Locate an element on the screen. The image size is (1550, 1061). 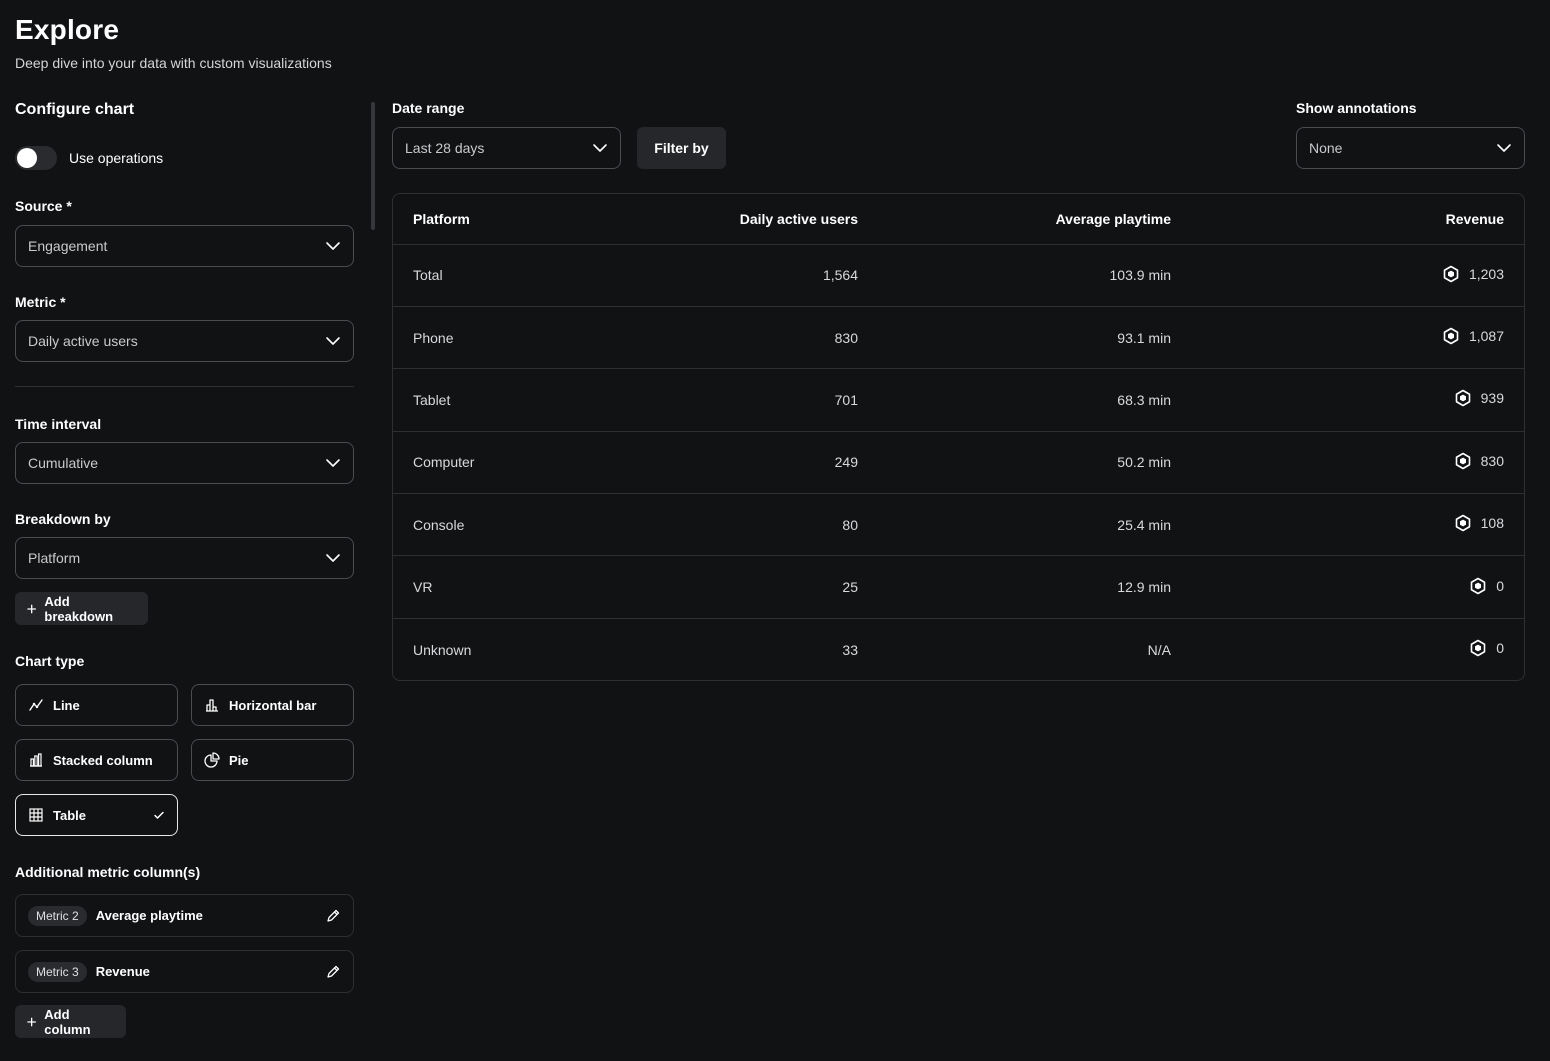
sidebar-scrollbar is located at coordinates (373, 166).